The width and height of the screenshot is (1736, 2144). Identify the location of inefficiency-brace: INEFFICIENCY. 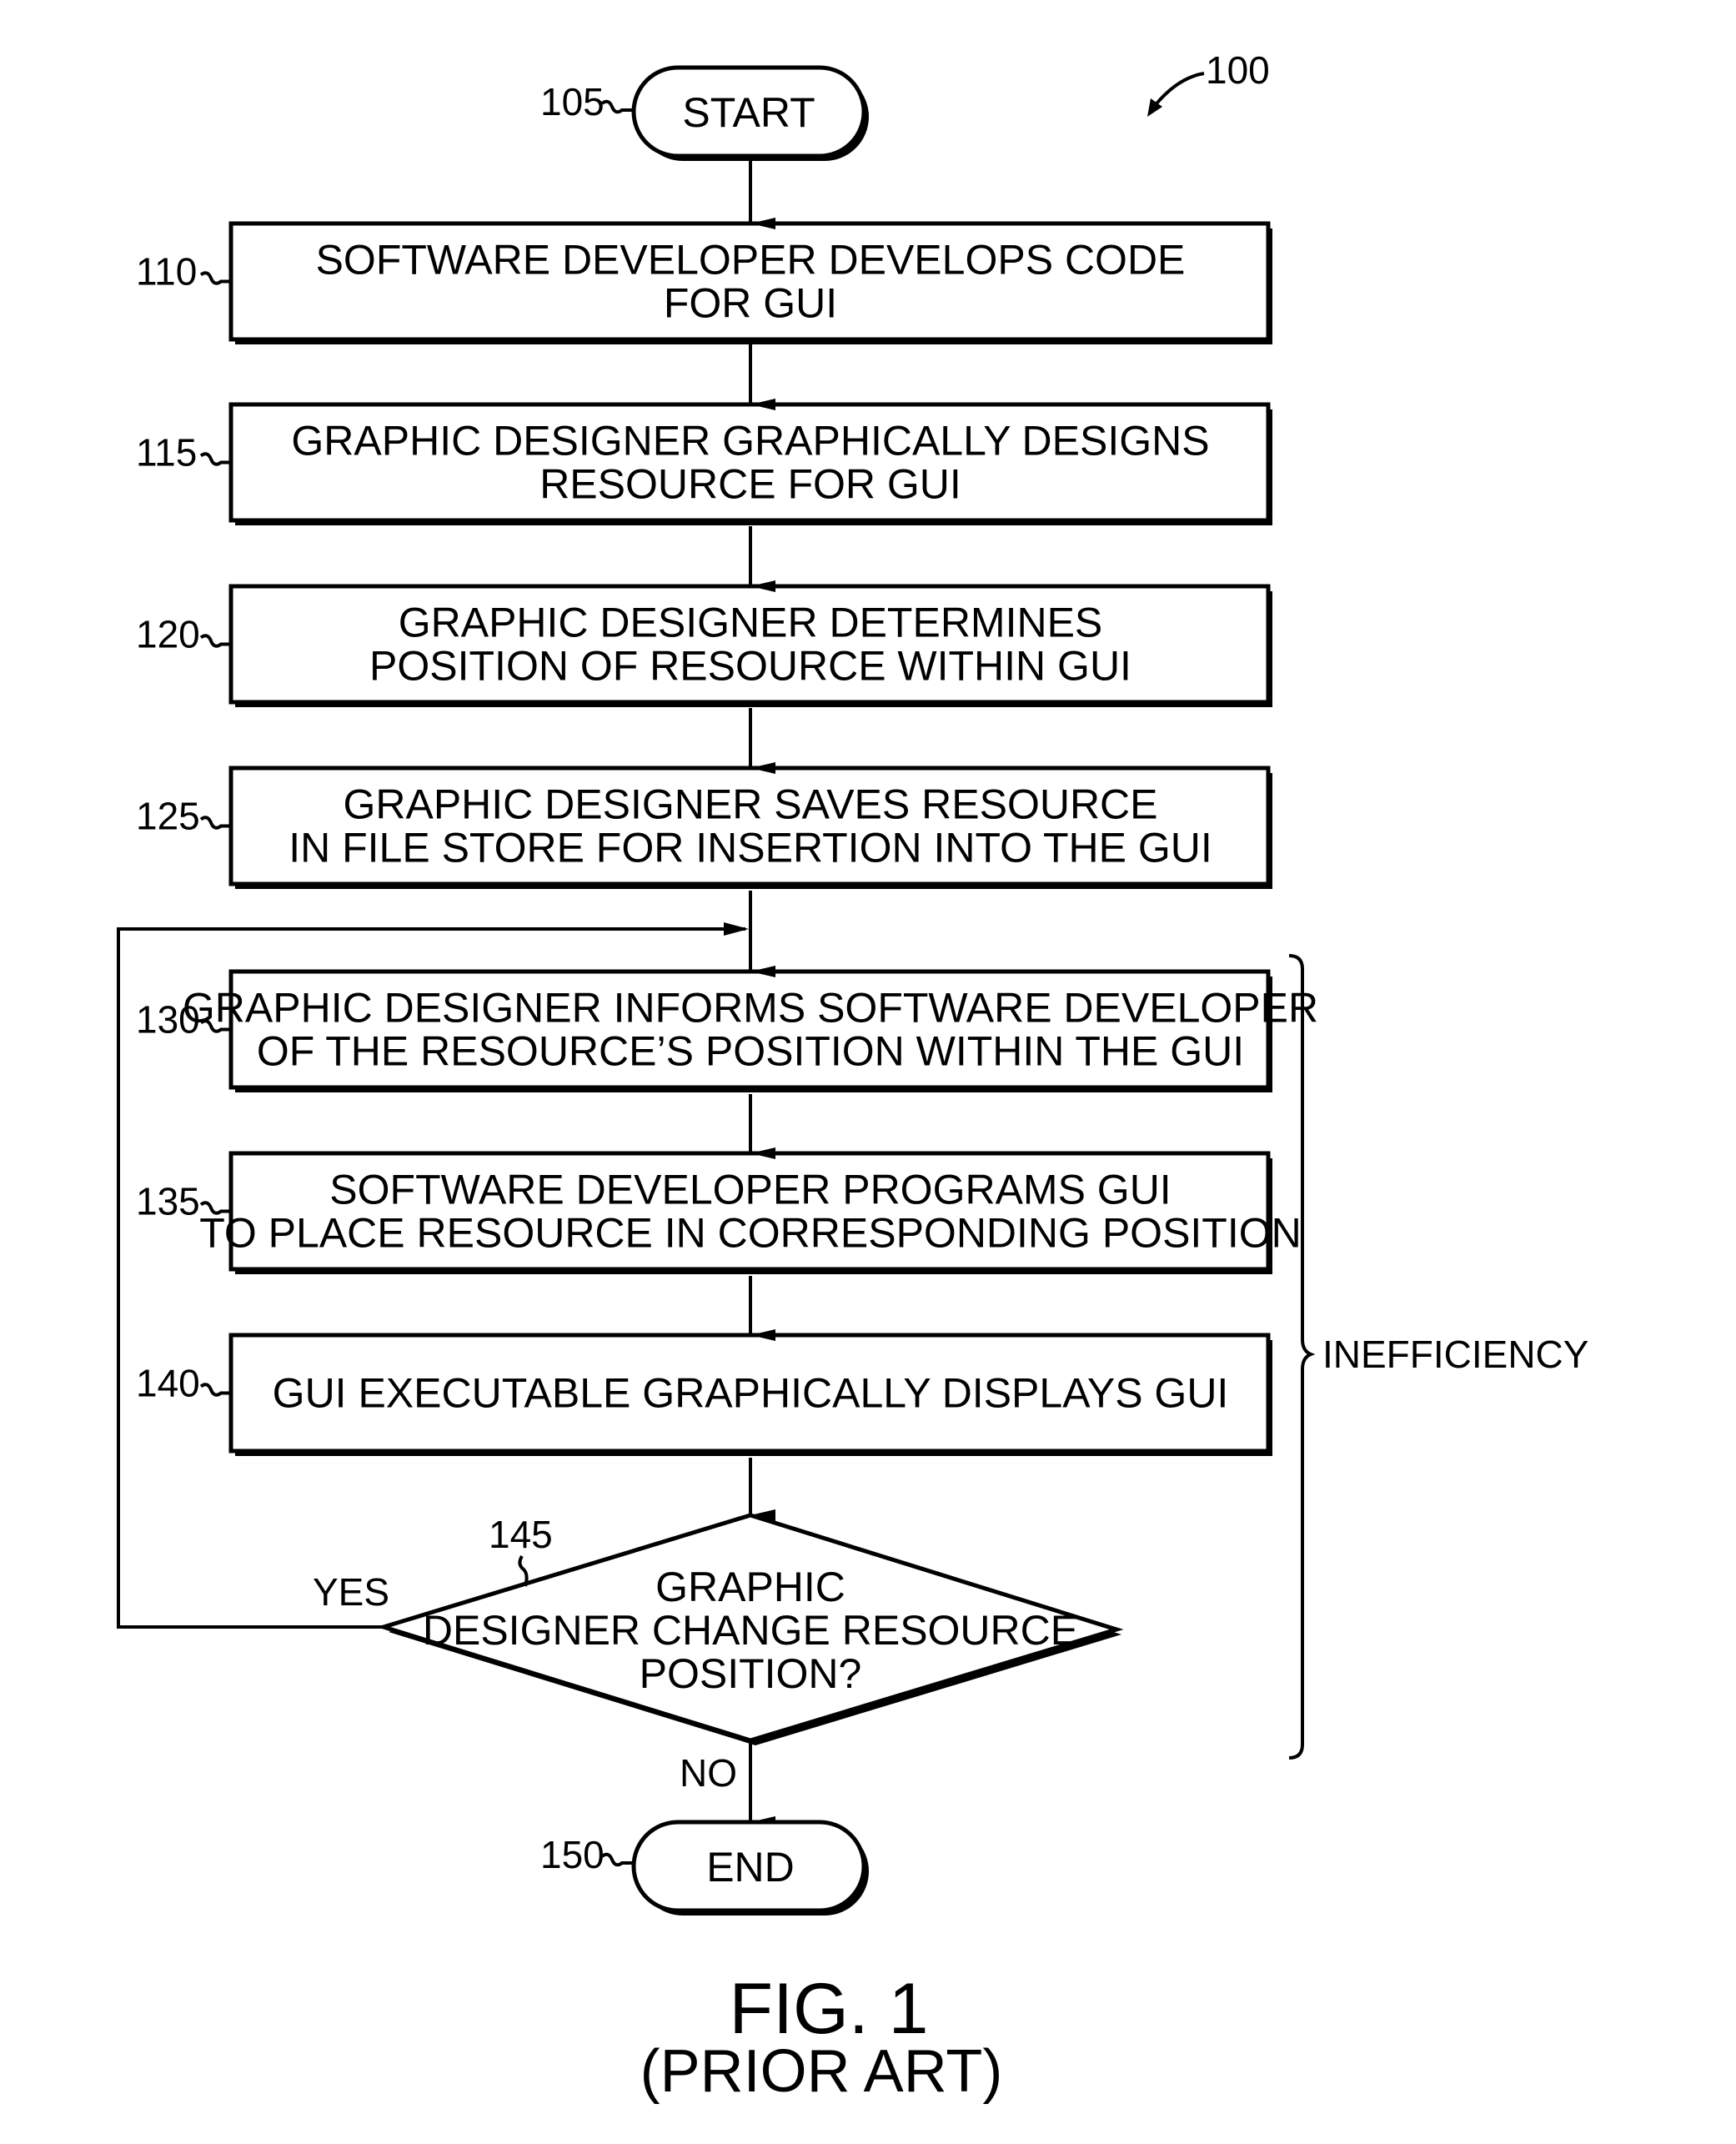
(1438, 1357).